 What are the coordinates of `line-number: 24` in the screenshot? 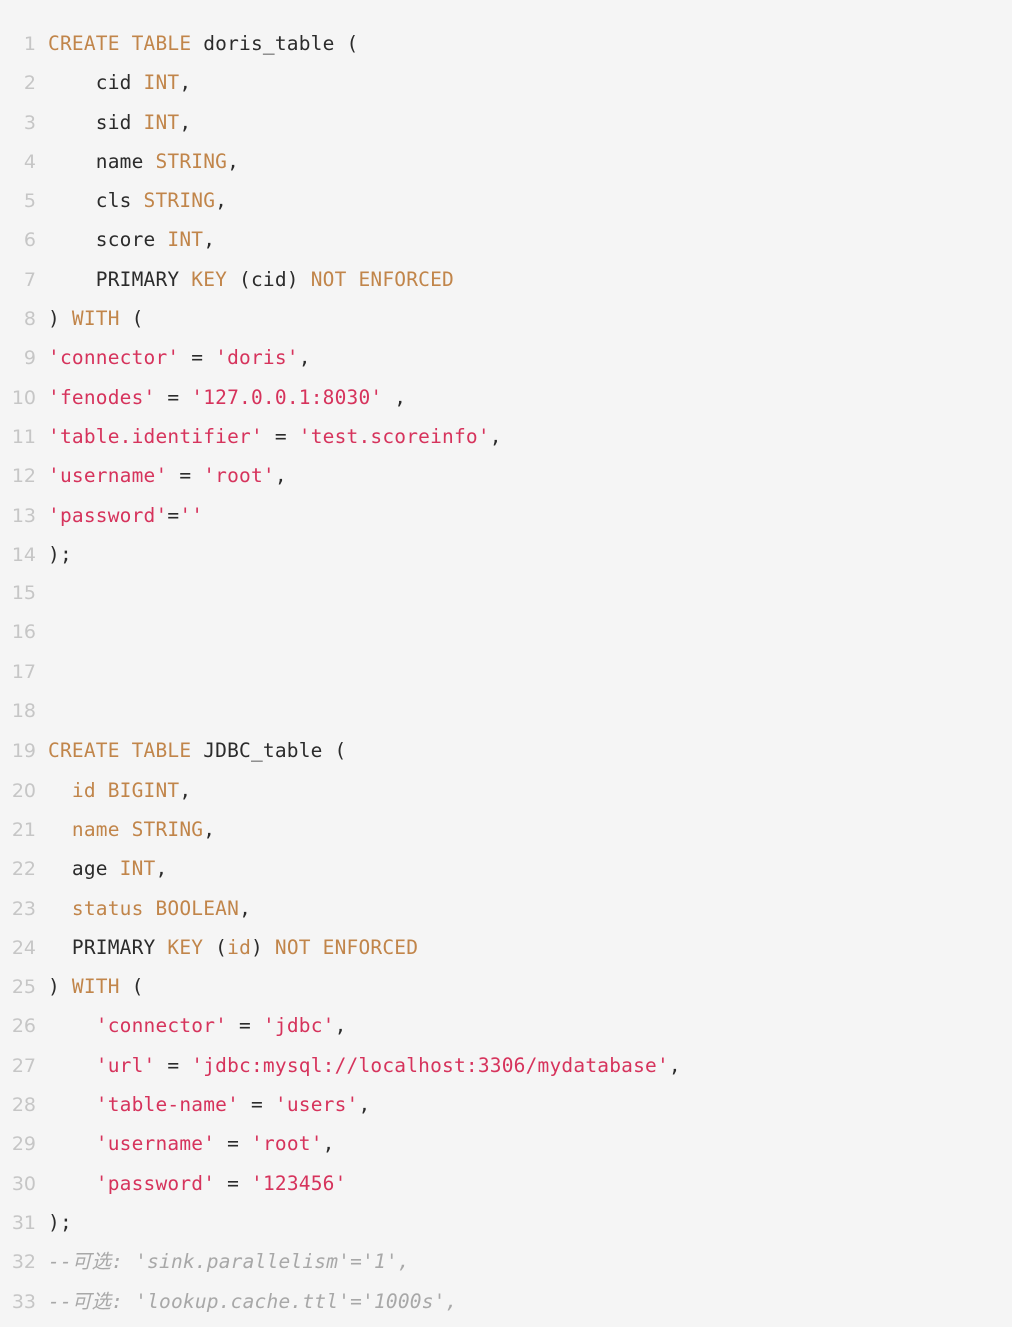 It's located at (23, 947).